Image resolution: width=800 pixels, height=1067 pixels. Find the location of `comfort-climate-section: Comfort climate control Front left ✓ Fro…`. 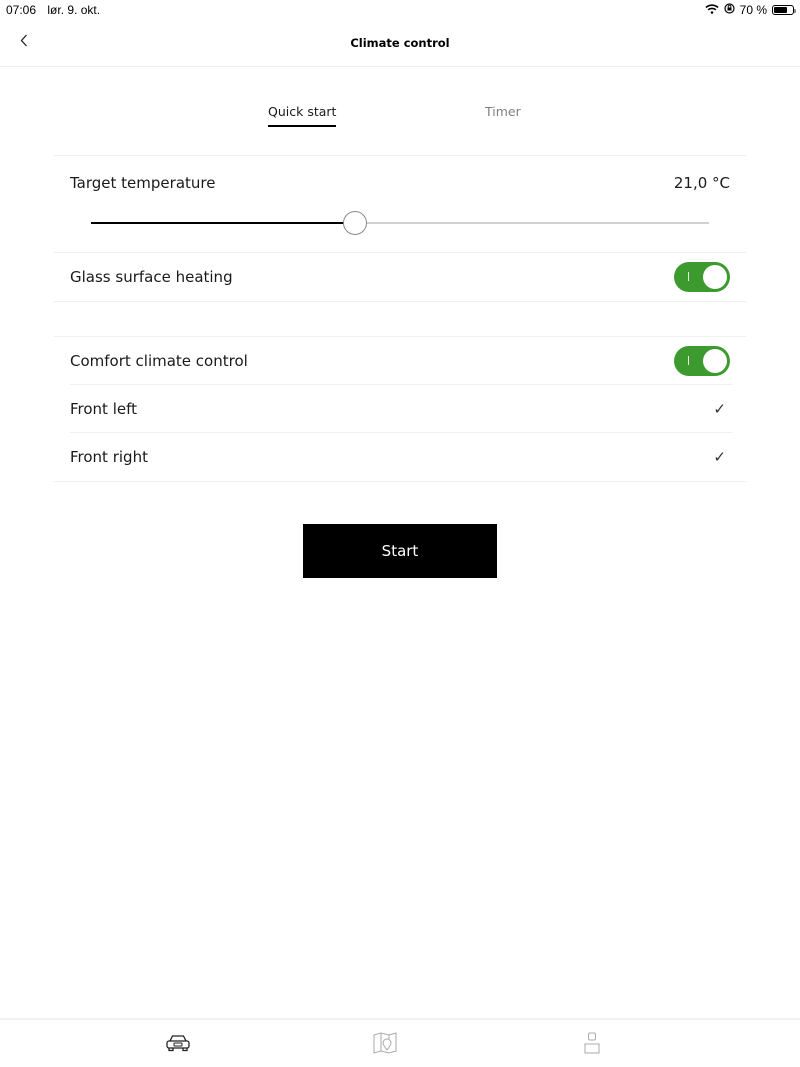

comfort-climate-section: Comfort climate control Front left ✓ Fro… is located at coordinates (400, 409).